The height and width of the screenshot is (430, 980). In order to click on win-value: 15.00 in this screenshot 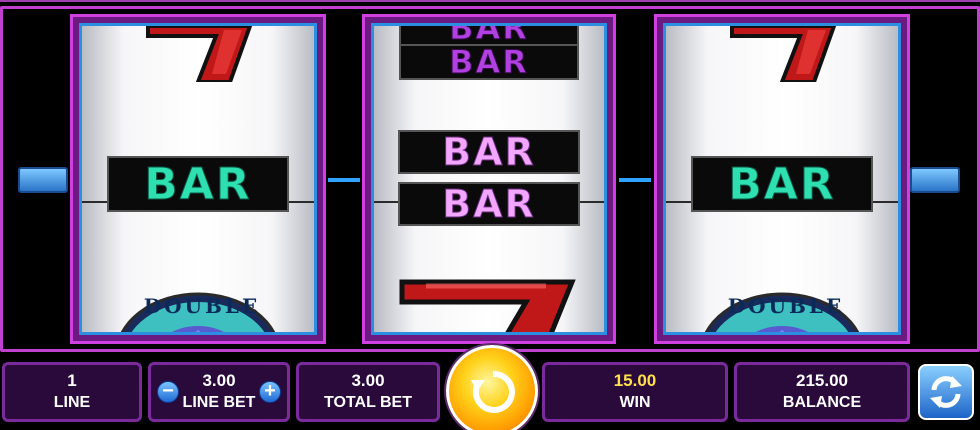, I will do `click(635, 380)`.